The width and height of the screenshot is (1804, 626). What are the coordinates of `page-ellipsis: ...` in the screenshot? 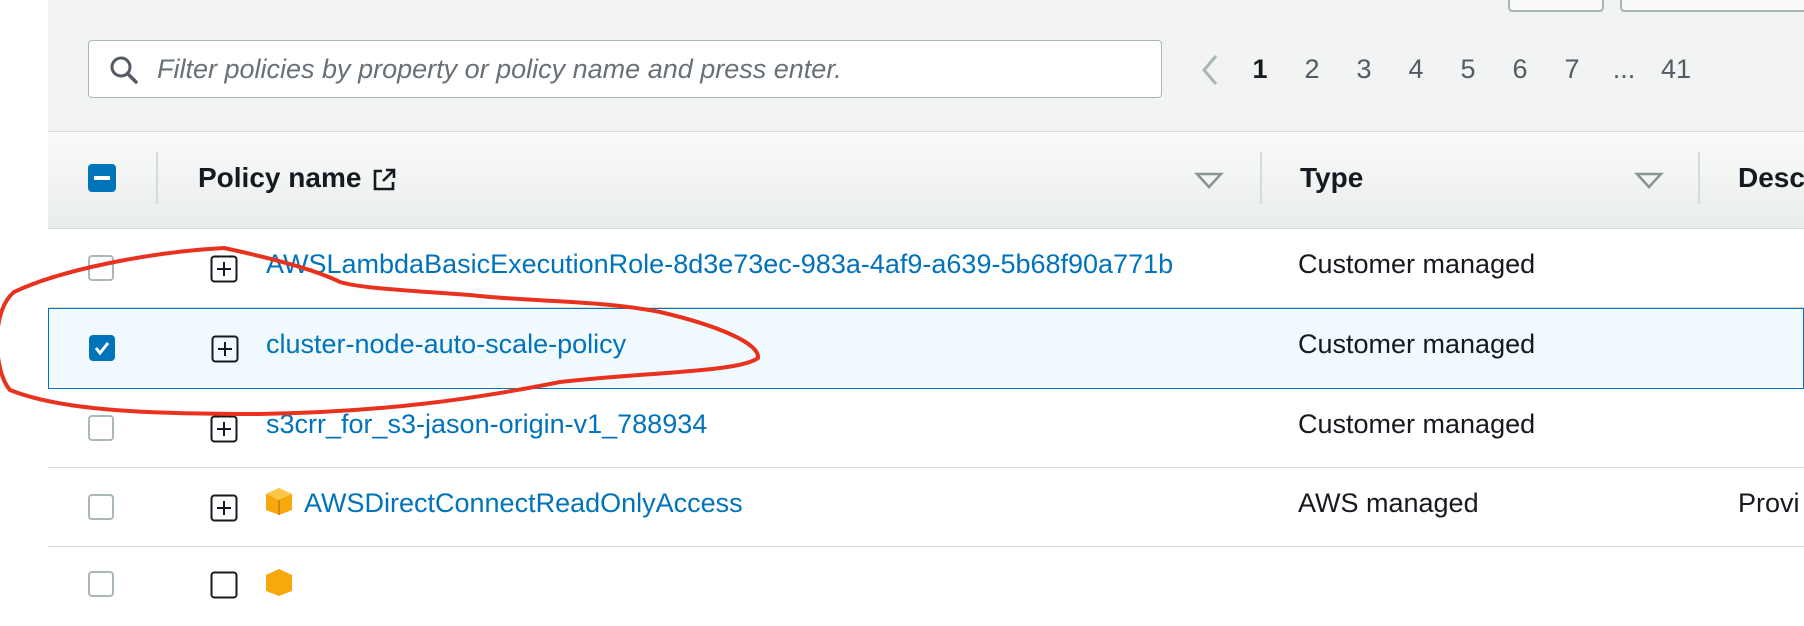 It's located at (1624, 69).